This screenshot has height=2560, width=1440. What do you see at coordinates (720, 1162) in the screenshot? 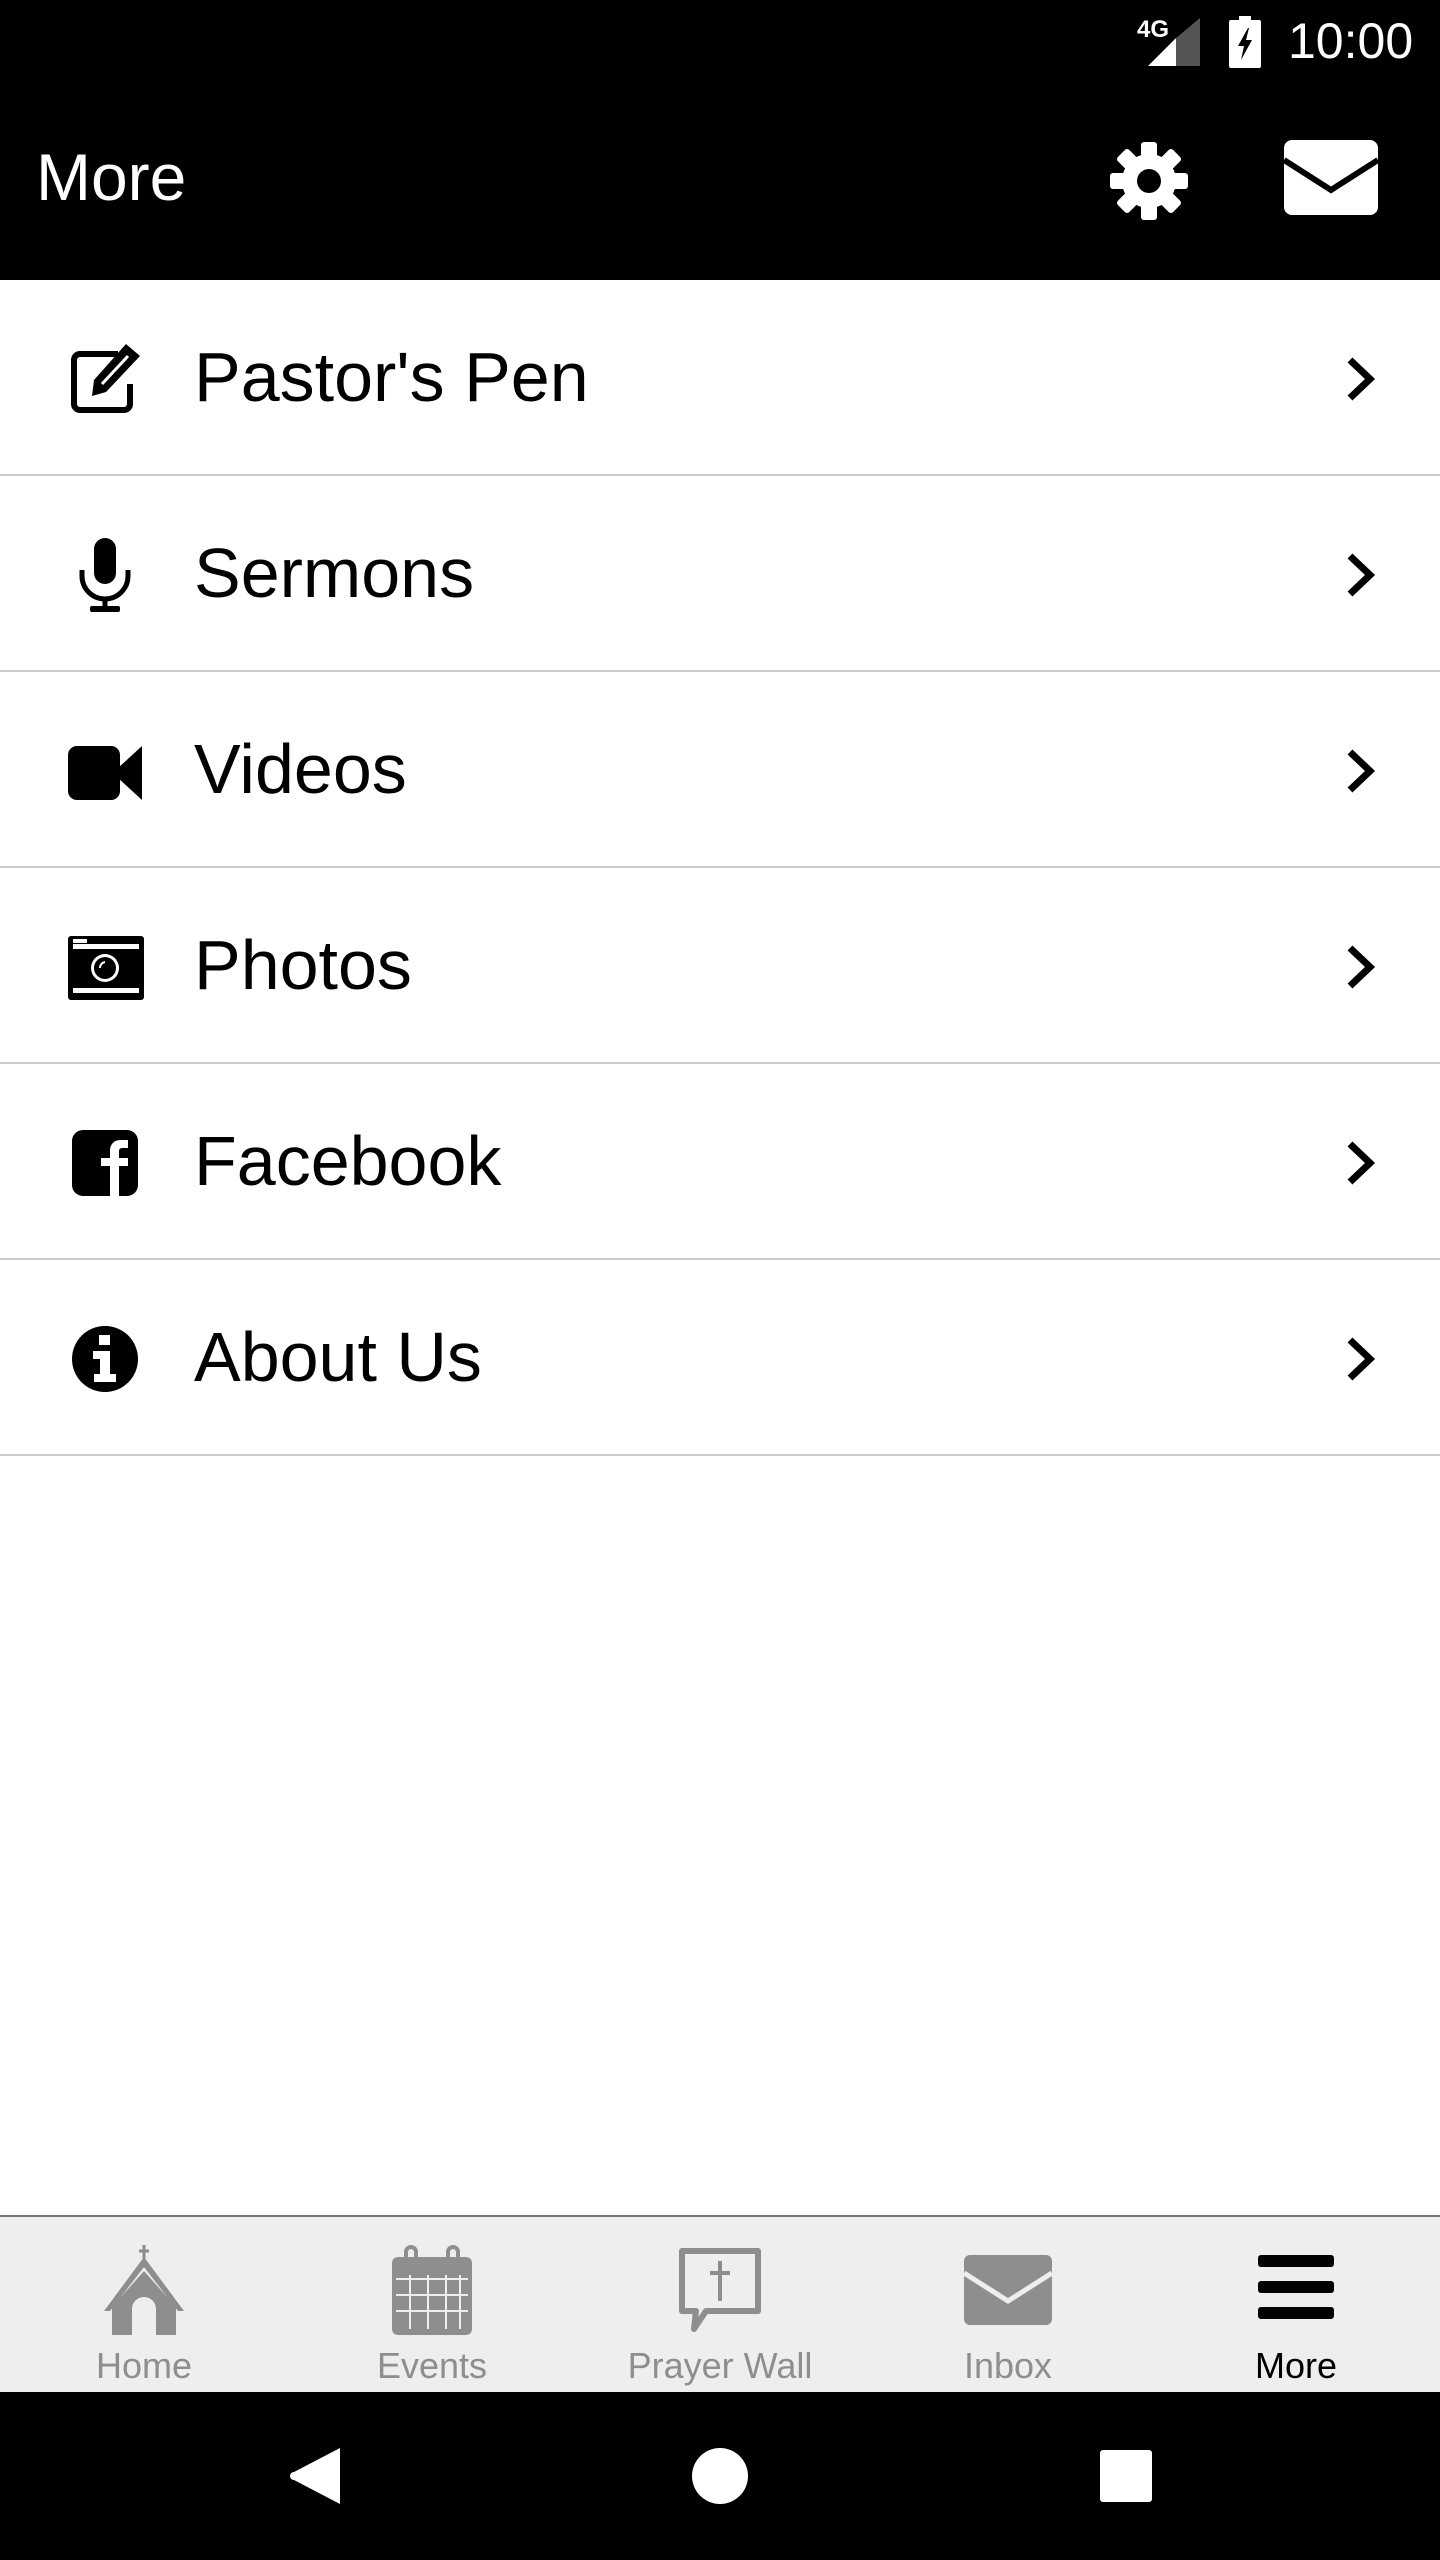
I see `menu-item-facebook: Facebook` at bounding box center [720, 1162].